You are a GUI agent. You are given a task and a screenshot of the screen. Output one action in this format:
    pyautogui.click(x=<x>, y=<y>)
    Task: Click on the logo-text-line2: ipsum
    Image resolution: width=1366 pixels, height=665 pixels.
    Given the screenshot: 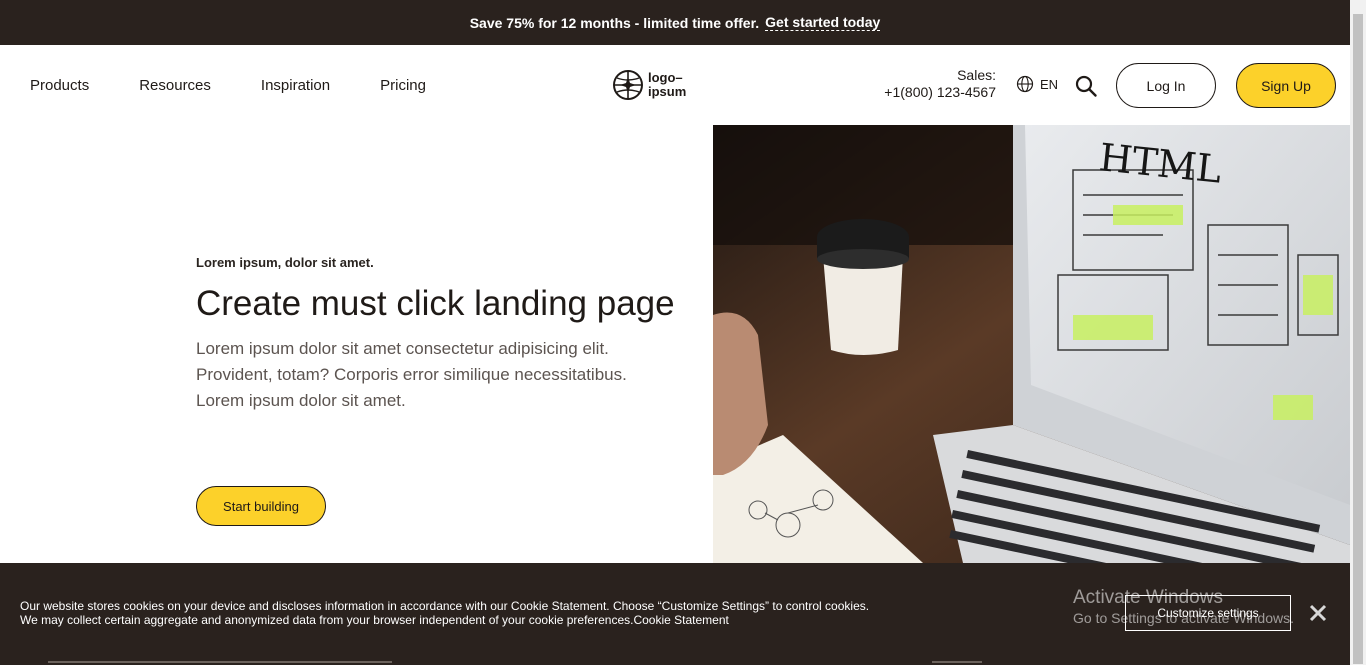 What is the action you would take?
    pyautogui.click(x=667, y=91)
    